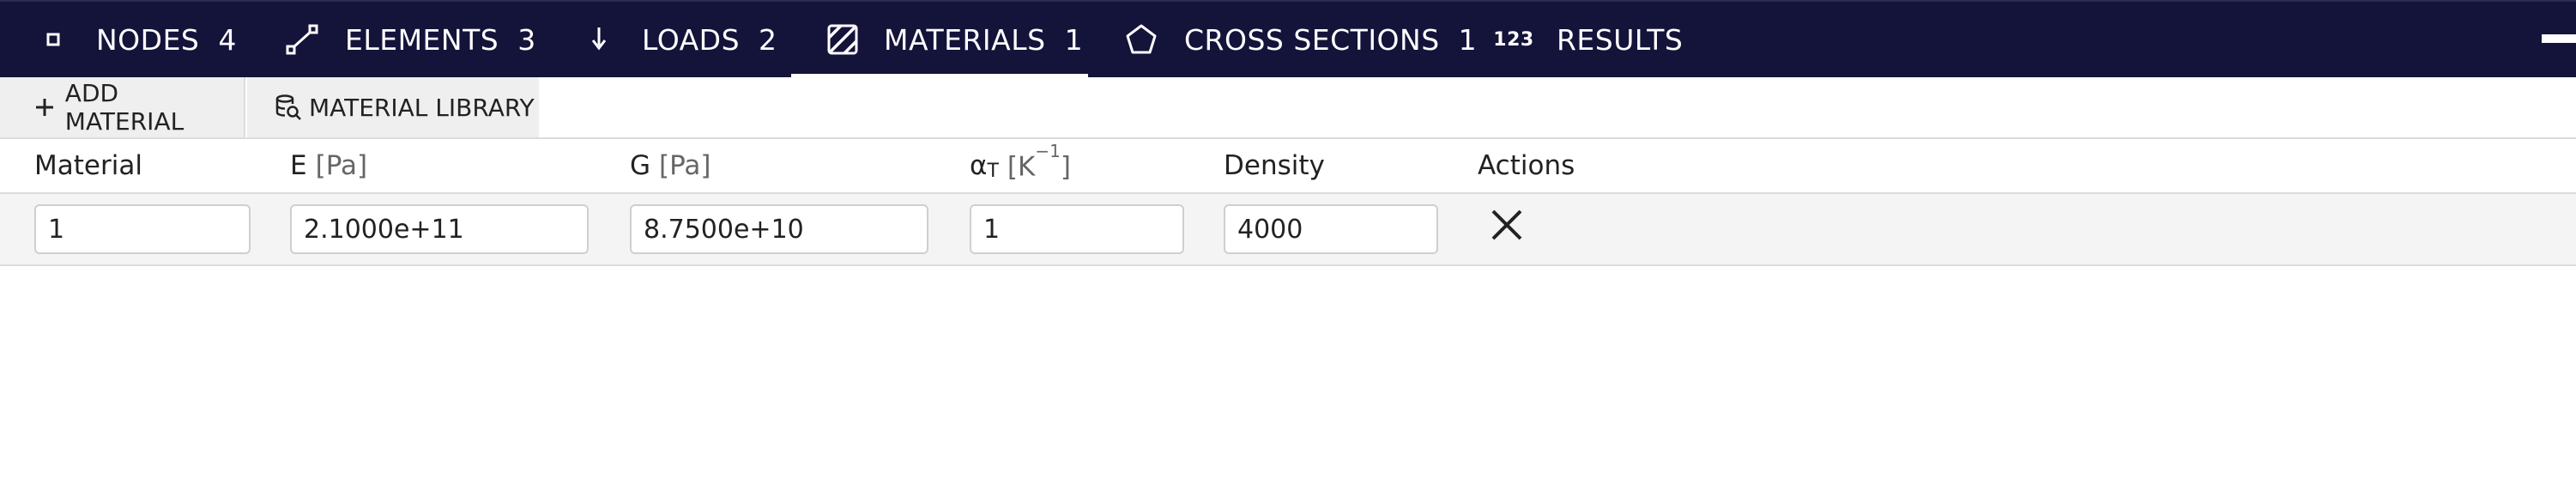  I want to click on density-input, so click(1331, 229).